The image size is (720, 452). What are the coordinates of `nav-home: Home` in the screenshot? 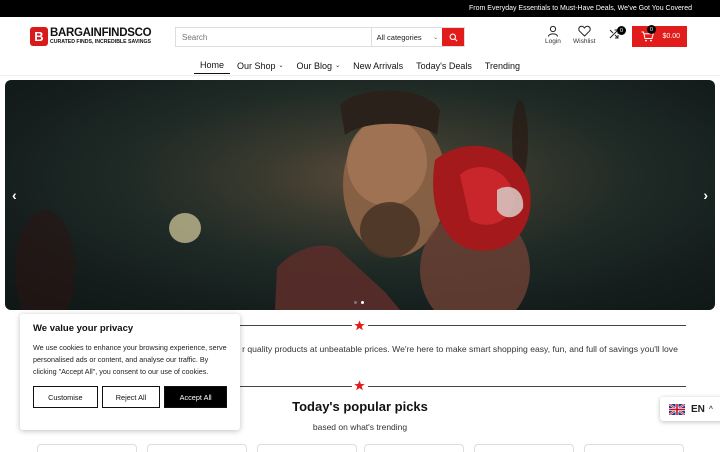 It's located at (211, 65).